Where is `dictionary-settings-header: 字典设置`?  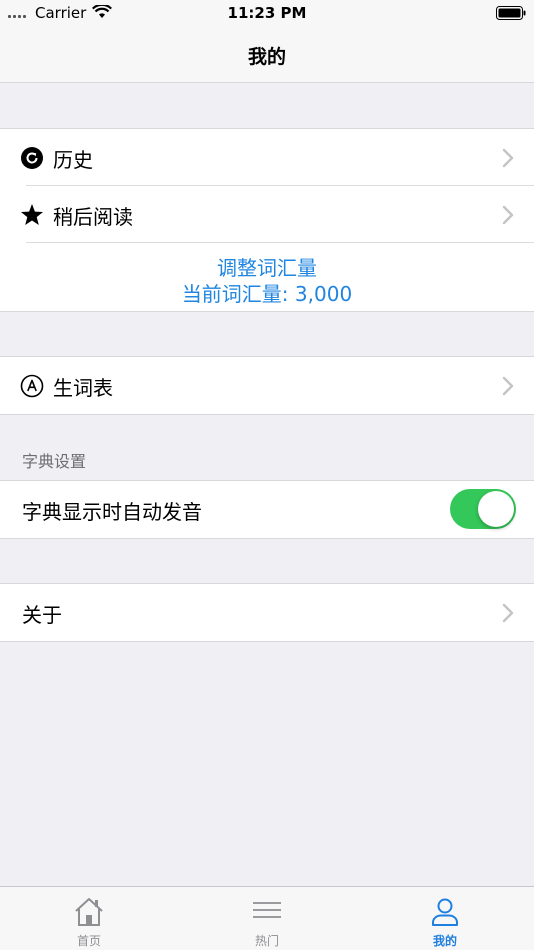
dictionary-settings-header: 字典设置 is located at coordinates (54, 461).